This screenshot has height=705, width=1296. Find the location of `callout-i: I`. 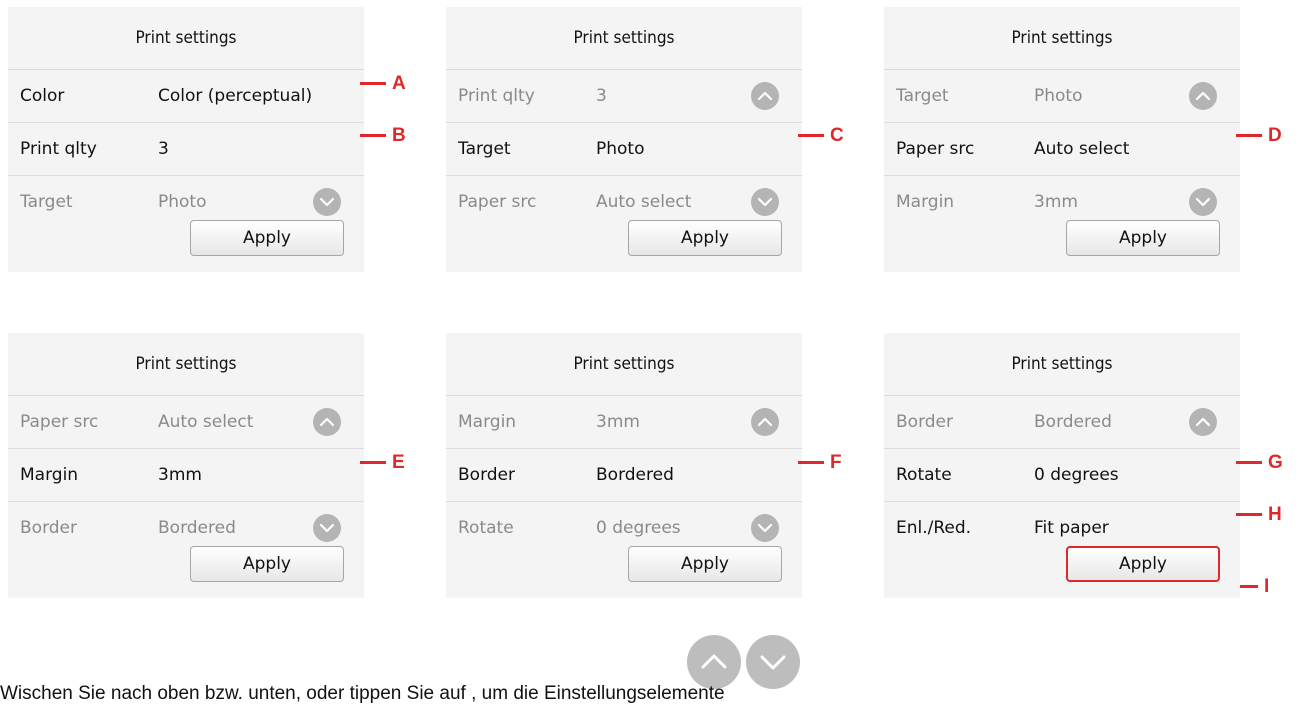

callout-i: I is located at coordinates (1254, 587).